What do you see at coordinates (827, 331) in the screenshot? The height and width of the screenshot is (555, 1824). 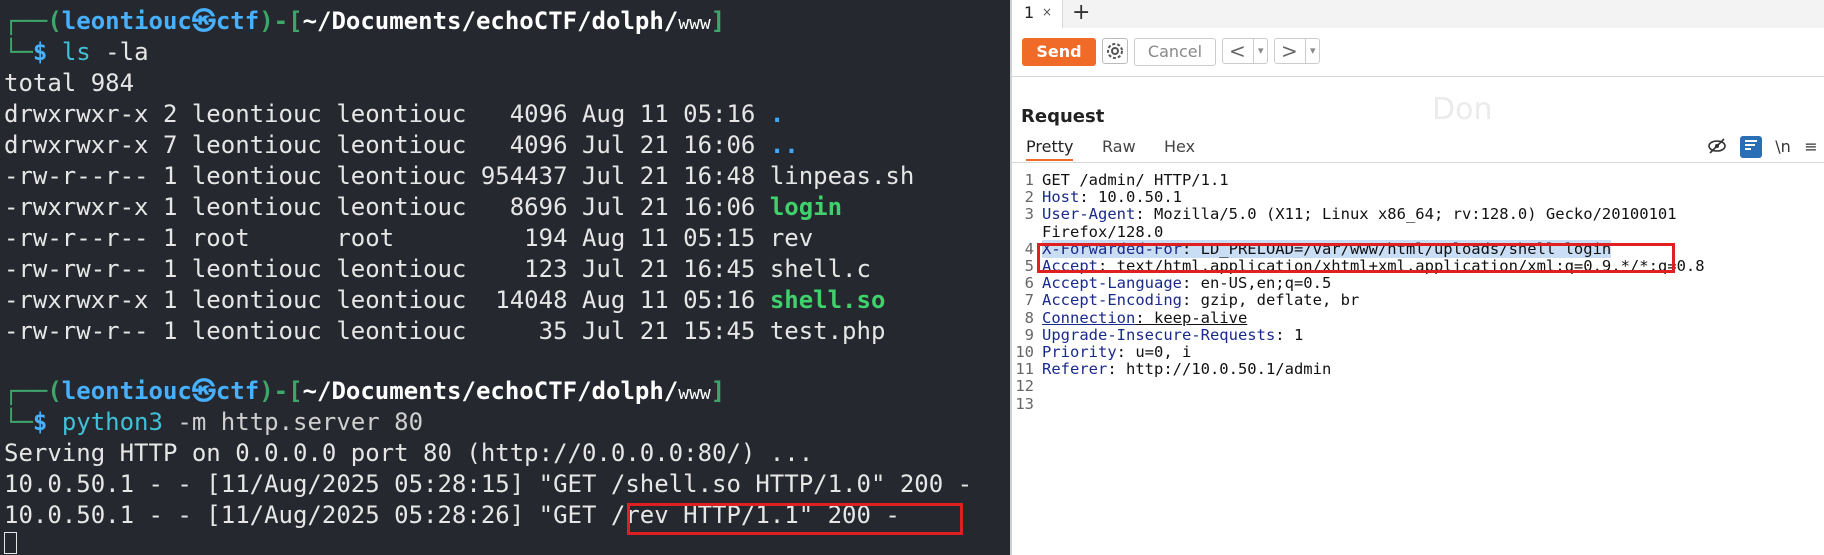 I see `ls-filename: test.php` at bounding box center [827, 331].